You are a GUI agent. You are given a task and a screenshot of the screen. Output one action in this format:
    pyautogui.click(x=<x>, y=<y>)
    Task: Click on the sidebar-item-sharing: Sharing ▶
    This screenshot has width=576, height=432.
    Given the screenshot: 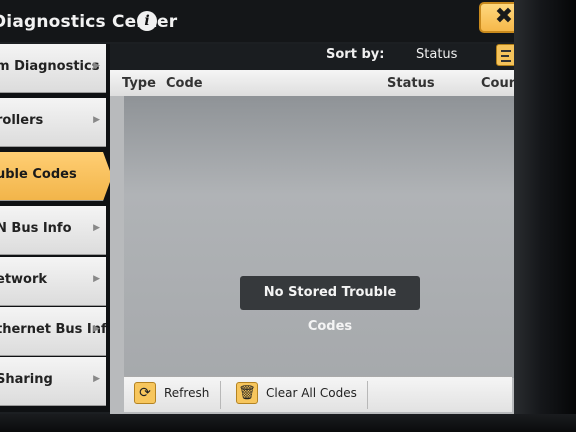 What is the action you would take?
    pyautogui.click(x=53, y=381)
    